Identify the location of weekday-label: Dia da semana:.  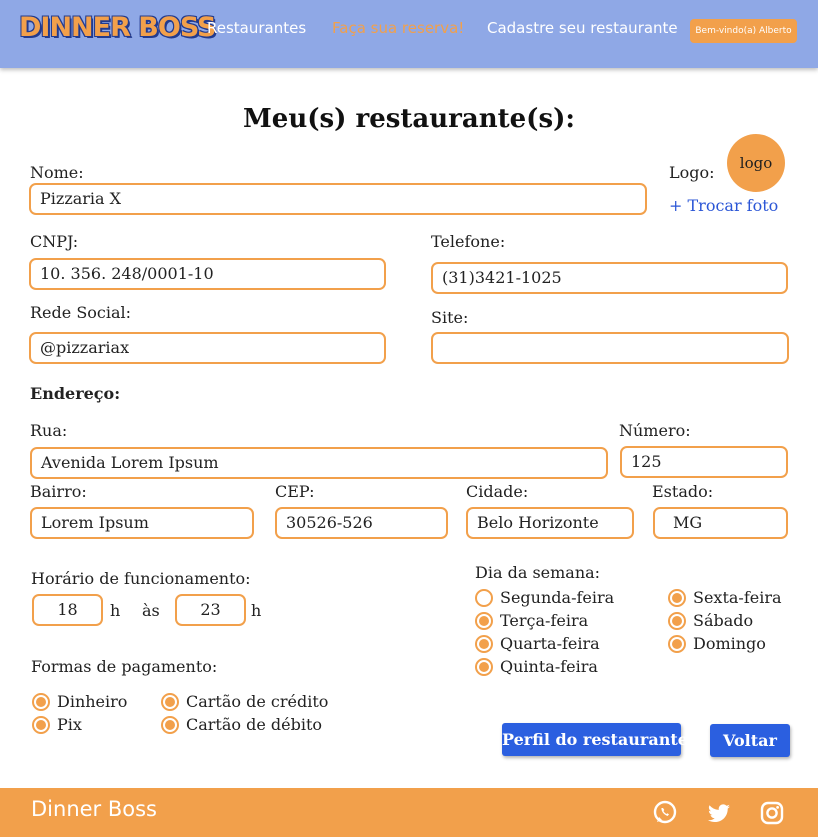
(538, 572).